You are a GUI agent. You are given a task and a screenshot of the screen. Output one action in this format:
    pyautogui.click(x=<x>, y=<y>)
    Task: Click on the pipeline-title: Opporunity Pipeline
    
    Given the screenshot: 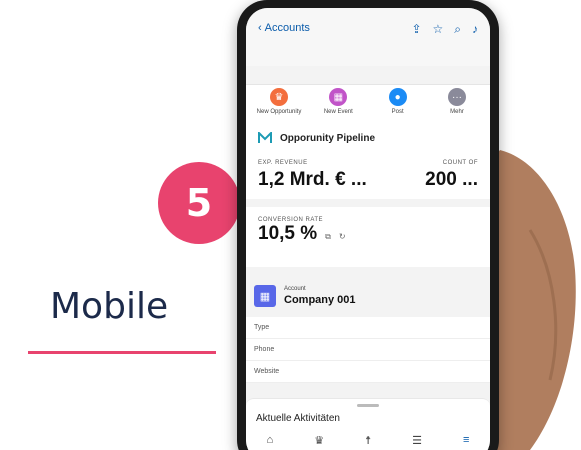 What is the action you would take?
    pyautogui.click(x=368, y=138)
    